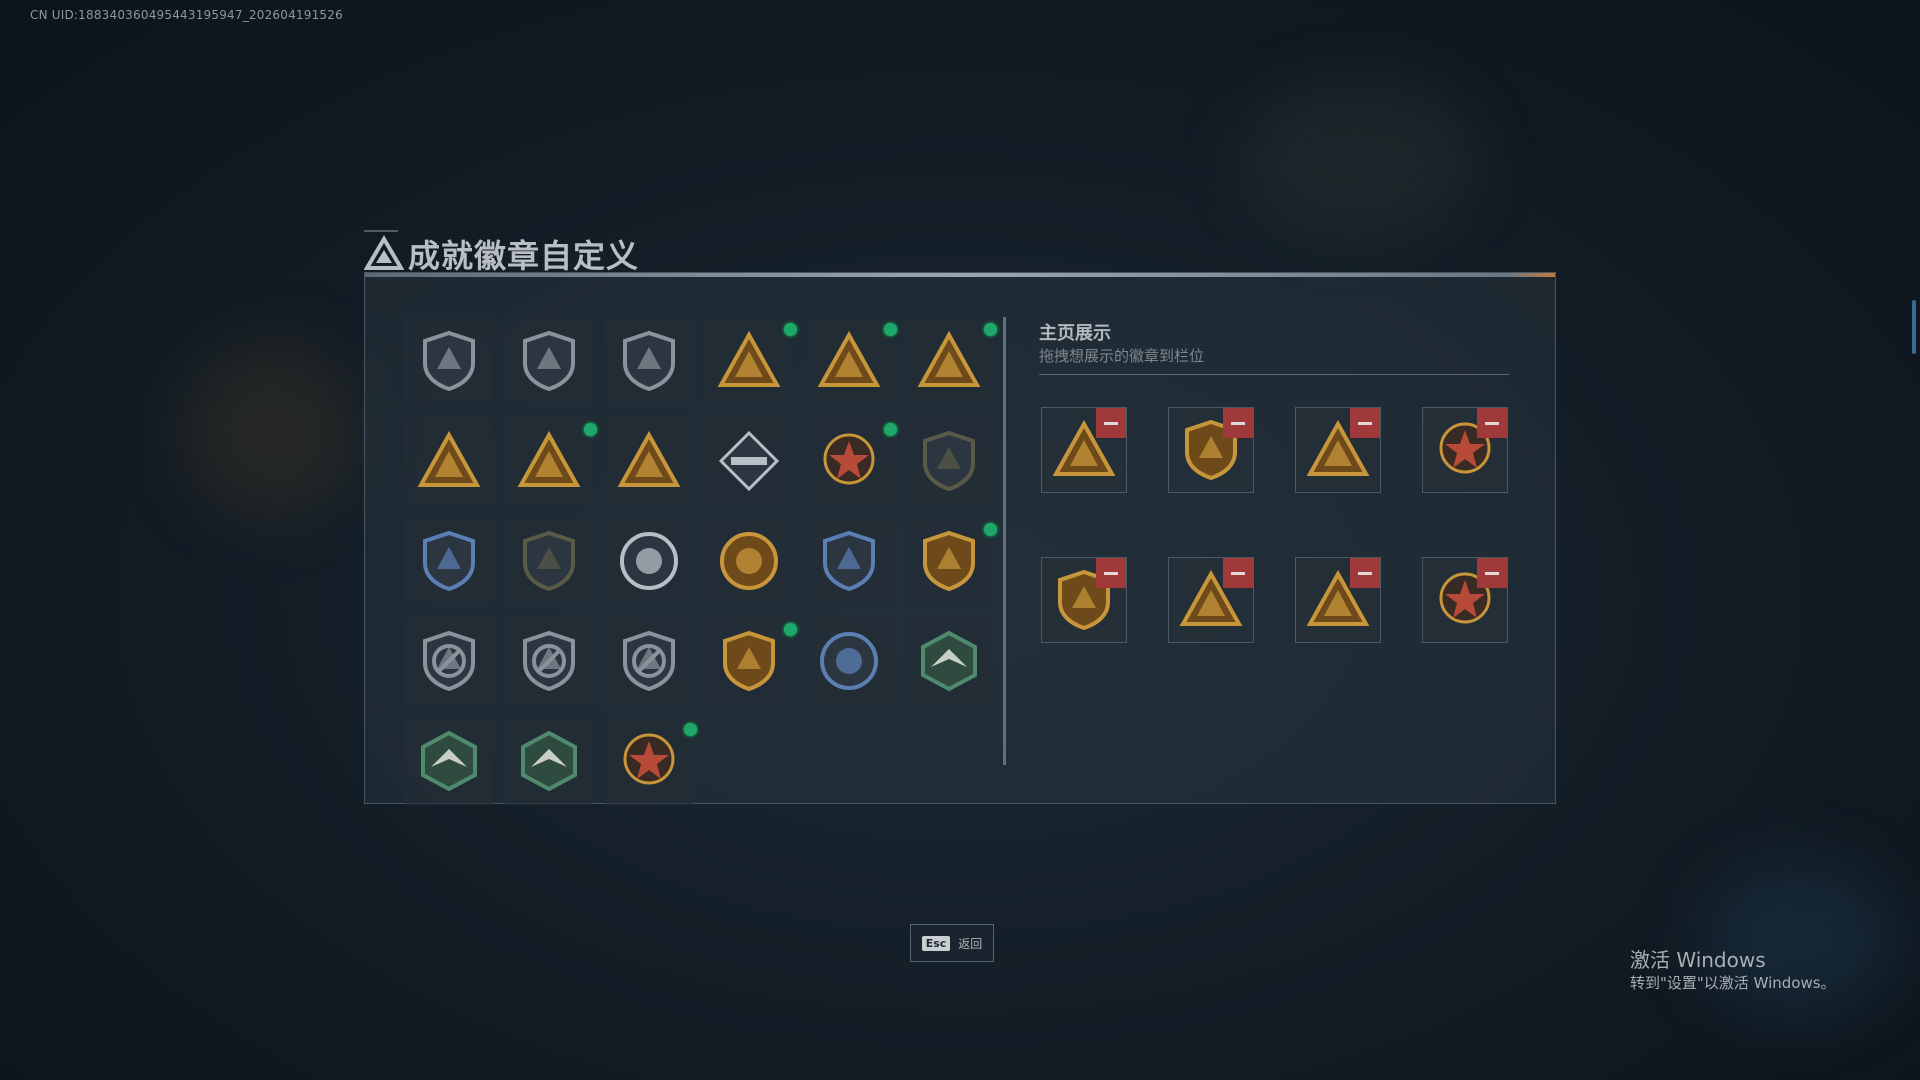 This screenshot has width=1920, height=1080. What do you see at coordinates (524, 256) in the screenshot?
I see `page-title: 成就徽章自定义` at bounding box center [524, 256].